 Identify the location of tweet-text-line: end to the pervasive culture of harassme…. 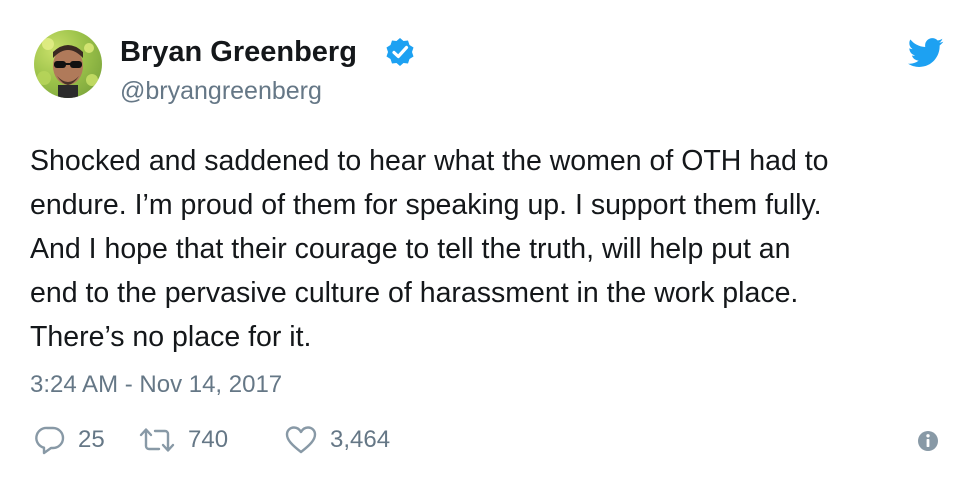
(414, 293).